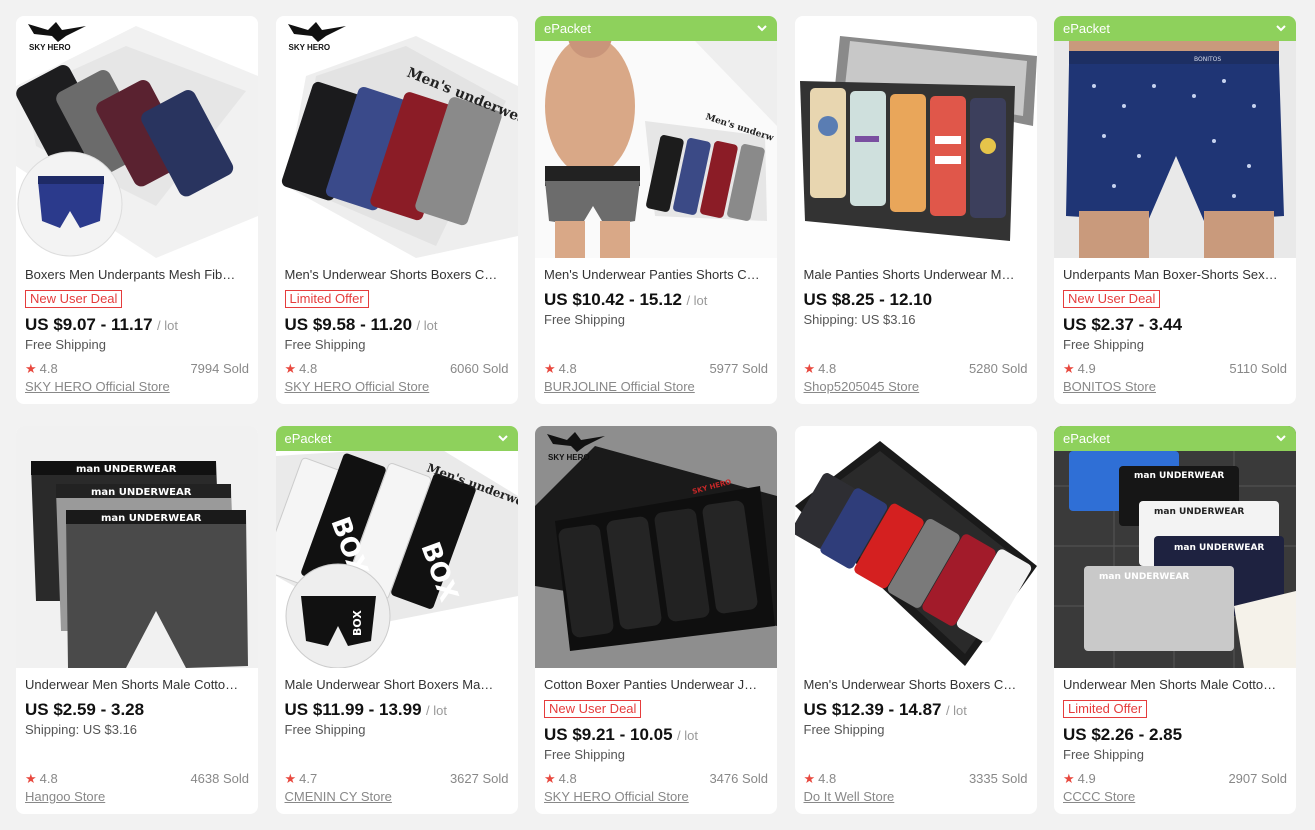  Describe the element at coordinates (916, 387) in the screenshot. I see `store-link: Shop5205045 Store` at that location.